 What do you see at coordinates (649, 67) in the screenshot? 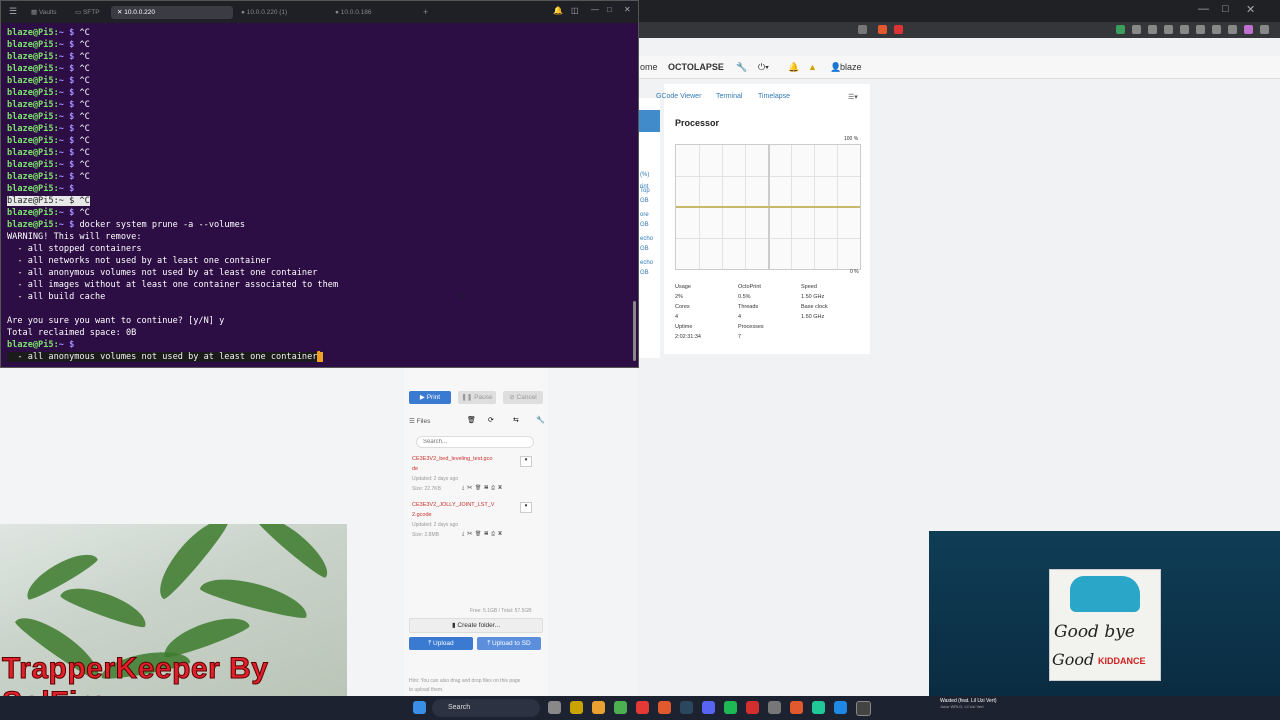
I see `nav-home-link: ome` at bounding box center [649, 67].